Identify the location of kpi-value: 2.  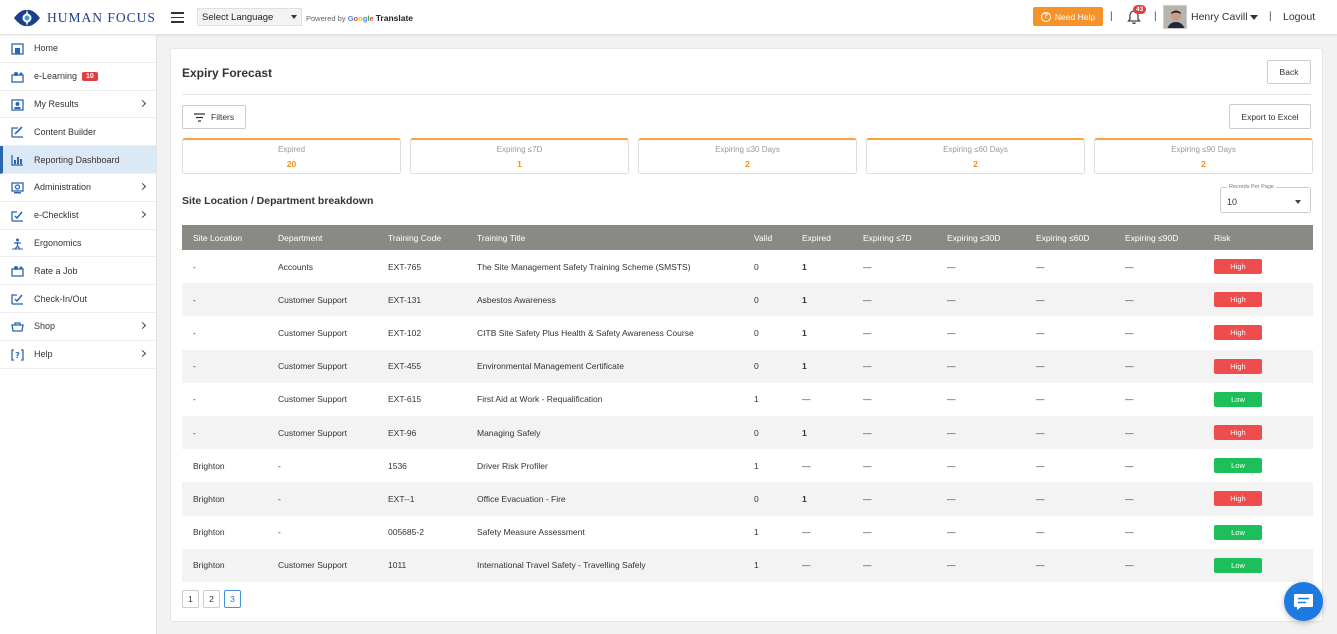
(747, 164).